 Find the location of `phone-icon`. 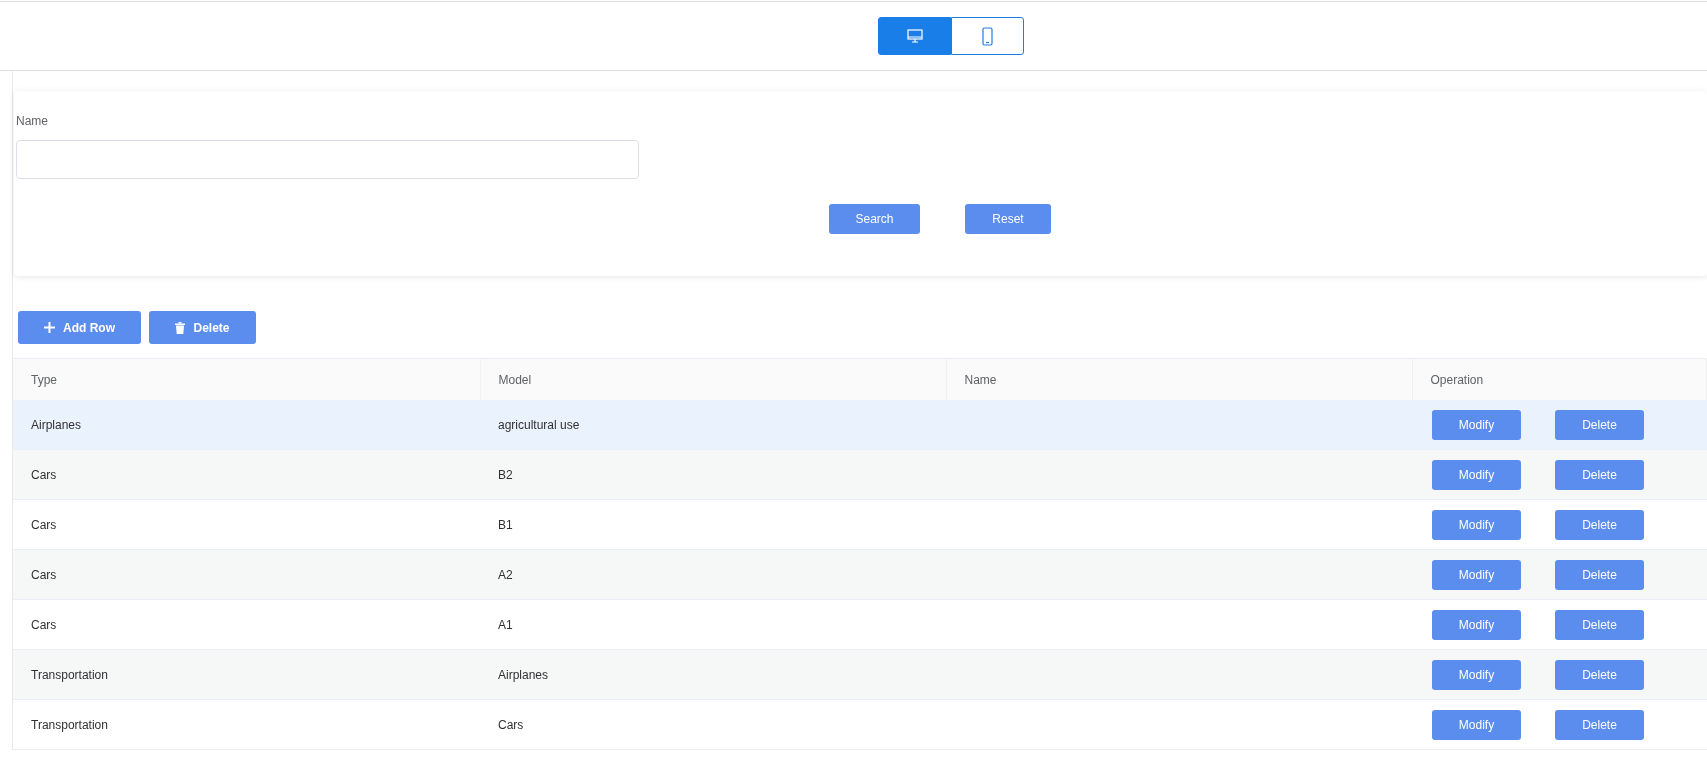

phone-icon is located at coordinates (987, 36).